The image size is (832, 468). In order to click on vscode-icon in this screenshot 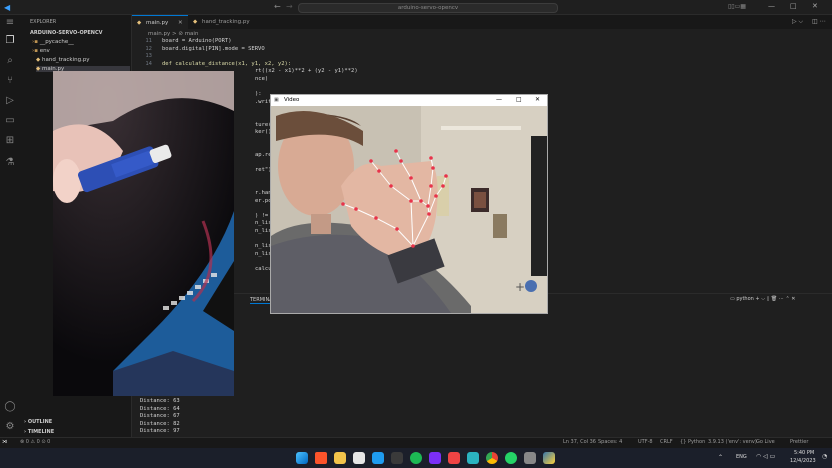, I will do `click(378, 458)`.